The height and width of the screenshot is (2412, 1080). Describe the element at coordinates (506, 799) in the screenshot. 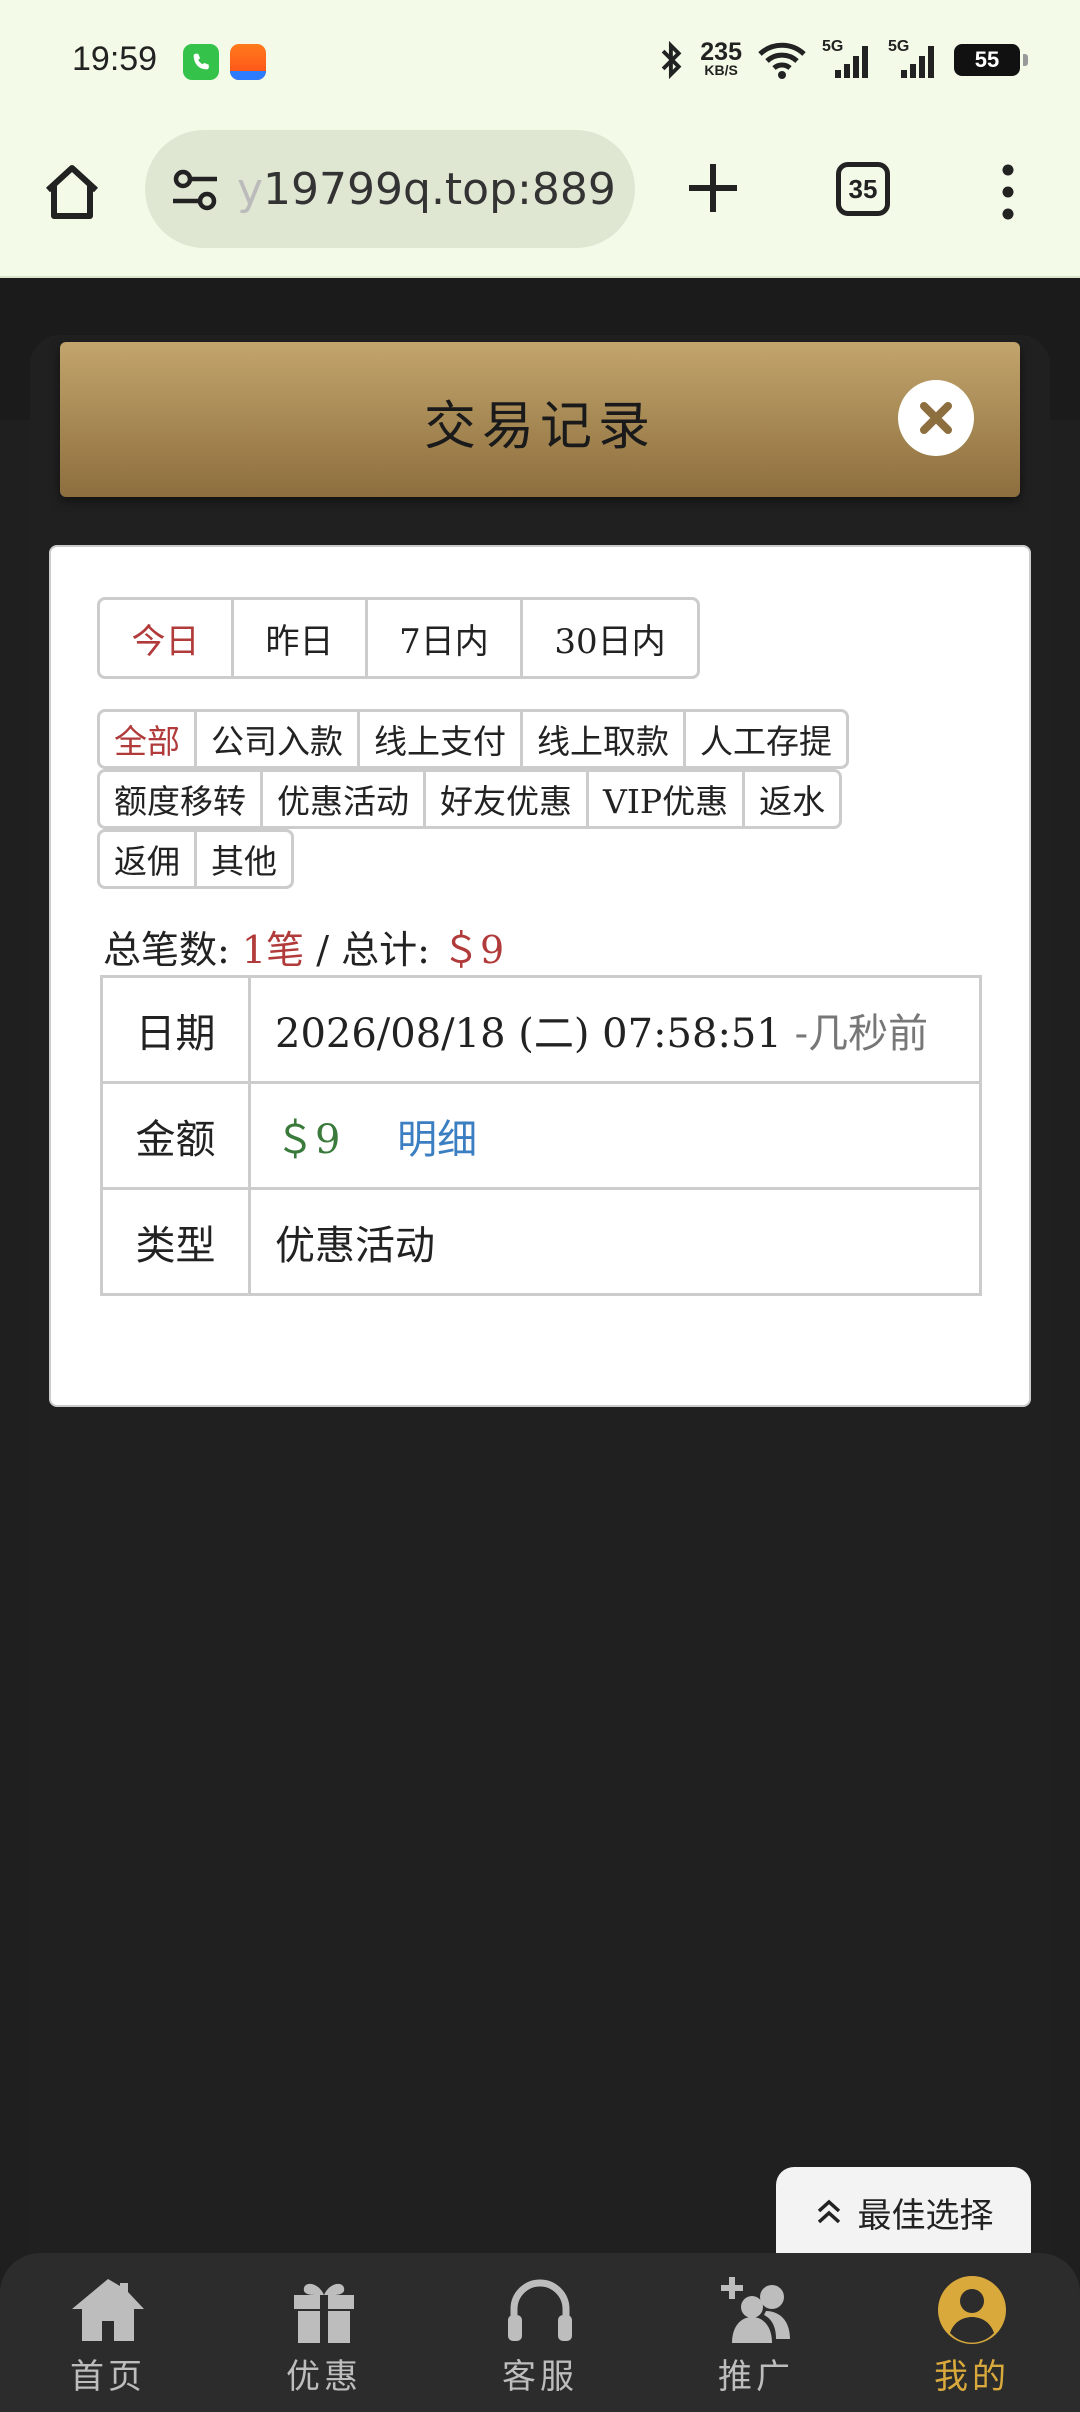

I see `filter-friend-bonus: 好友优惠` at that location.